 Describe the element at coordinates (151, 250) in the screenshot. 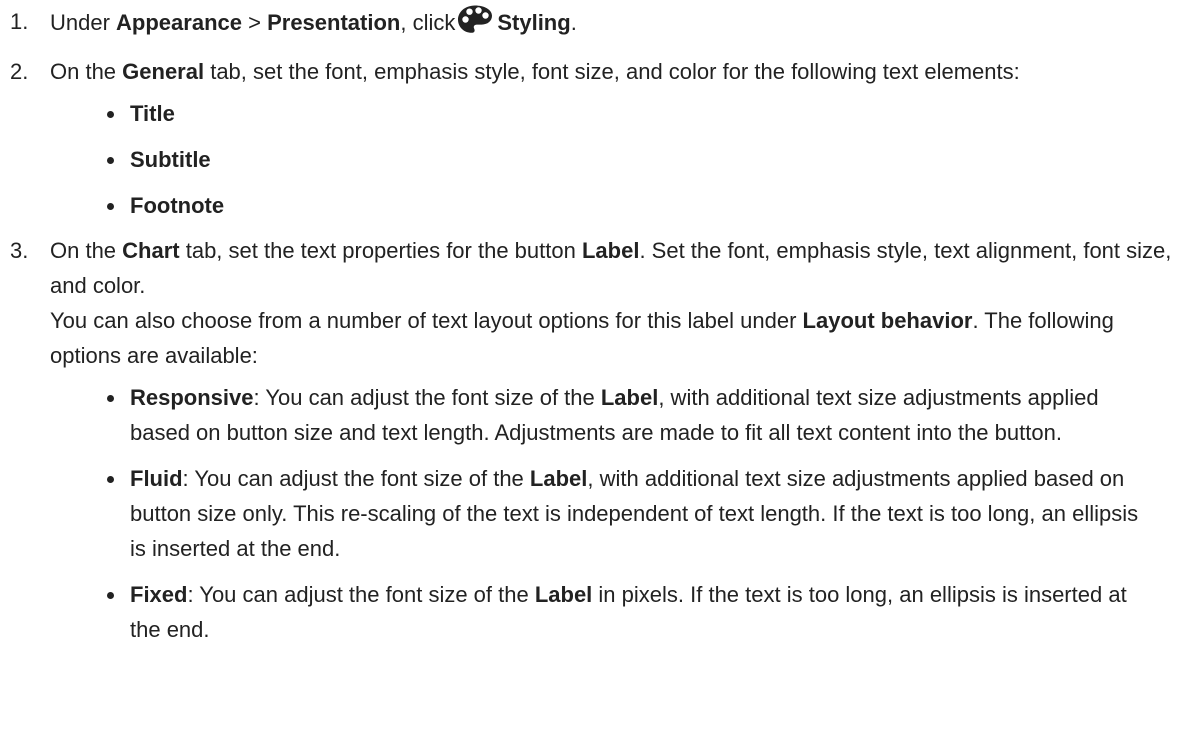

I see `ui-term-chart: Chart` at that location.